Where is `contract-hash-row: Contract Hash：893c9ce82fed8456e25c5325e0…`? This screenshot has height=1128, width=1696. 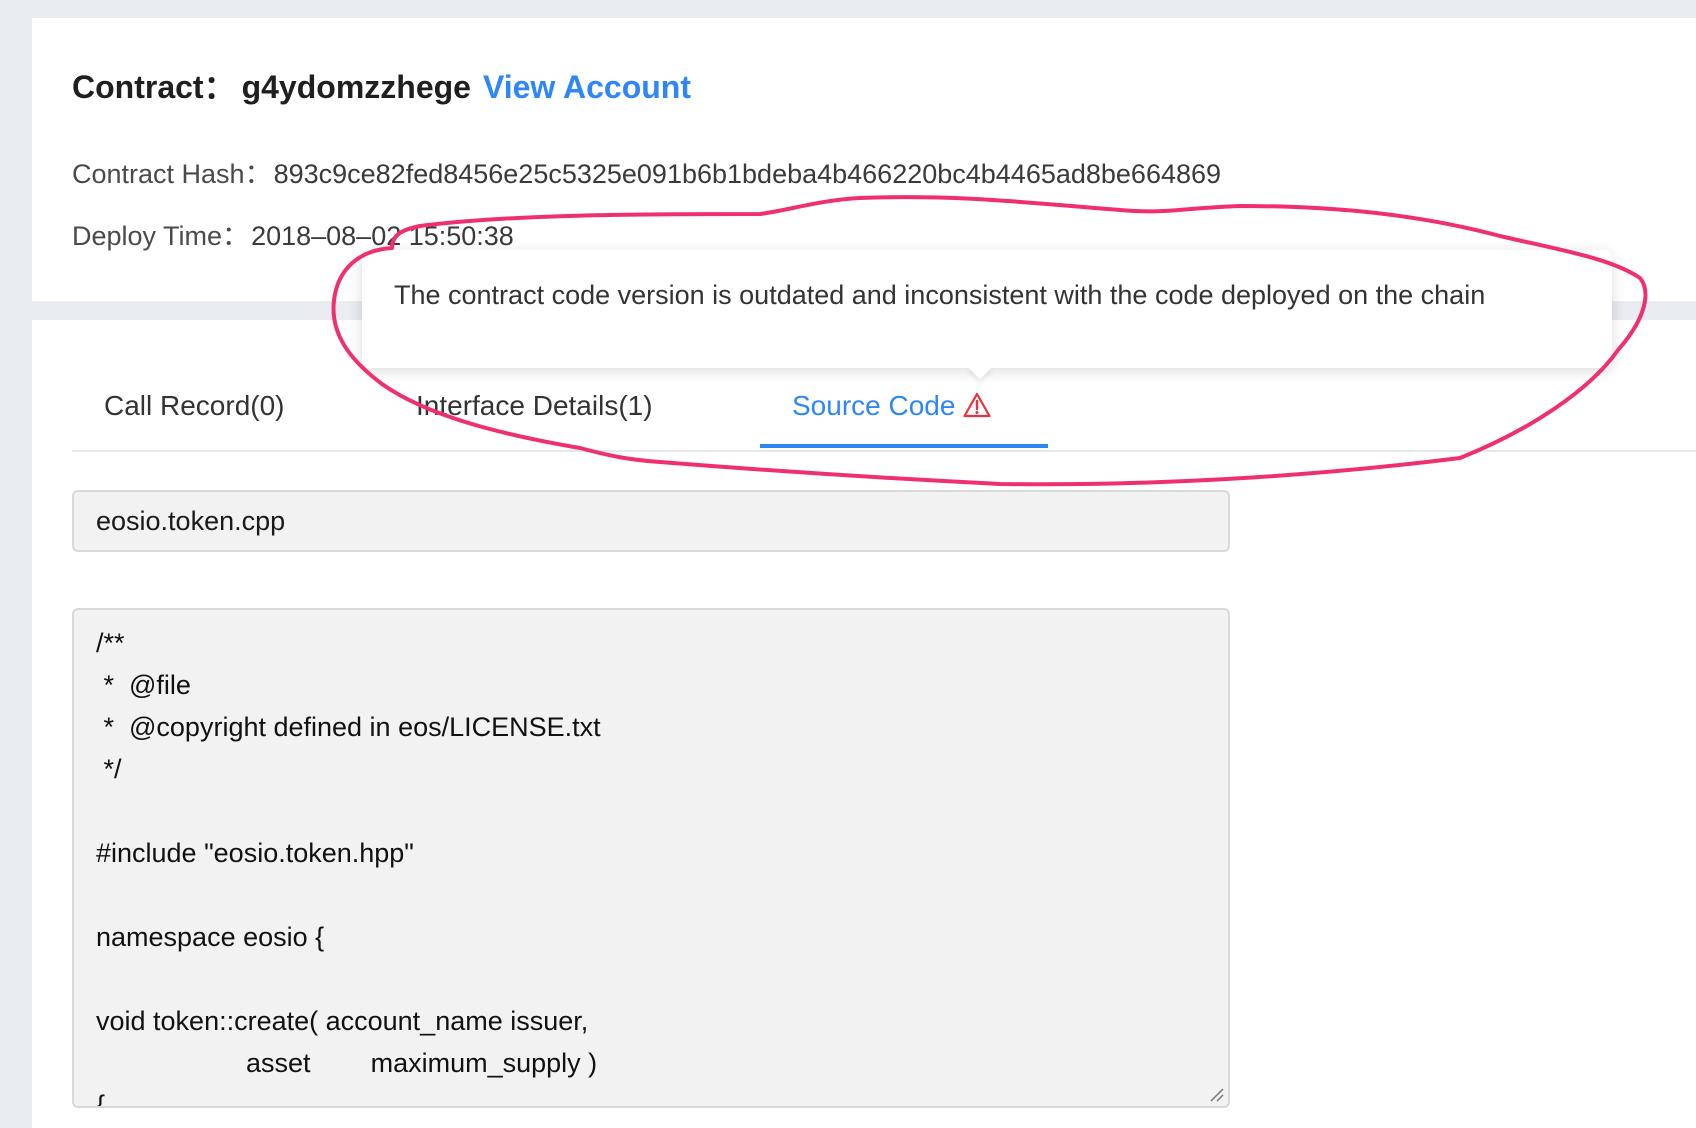
contract-hash-row: Contract Hash：893c9ce82fed8456e25c5325e0… is located at coordinates (646, 171).